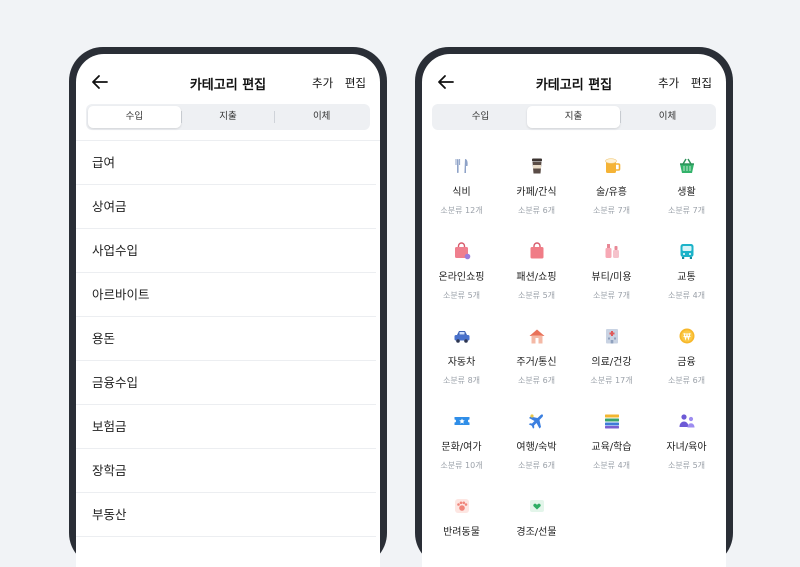  I want to click on subcategory-count: 소분류 12개, so click(461, 210).